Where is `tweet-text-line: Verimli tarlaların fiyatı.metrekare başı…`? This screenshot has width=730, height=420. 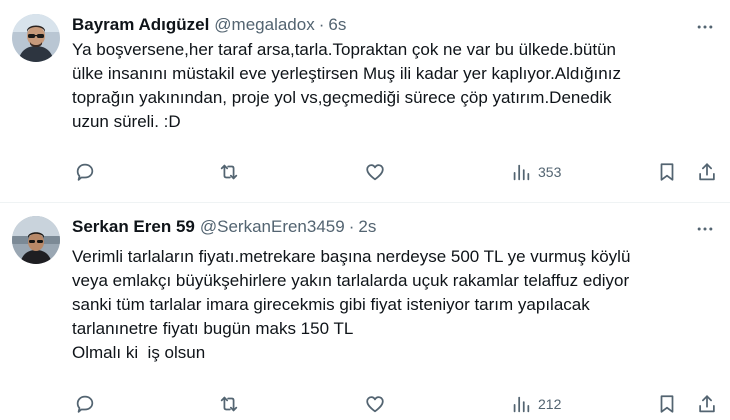
tweet-text-line: Verimli tarlaların fiyatı.metrekare başı… is located at coordinates (351, 256).